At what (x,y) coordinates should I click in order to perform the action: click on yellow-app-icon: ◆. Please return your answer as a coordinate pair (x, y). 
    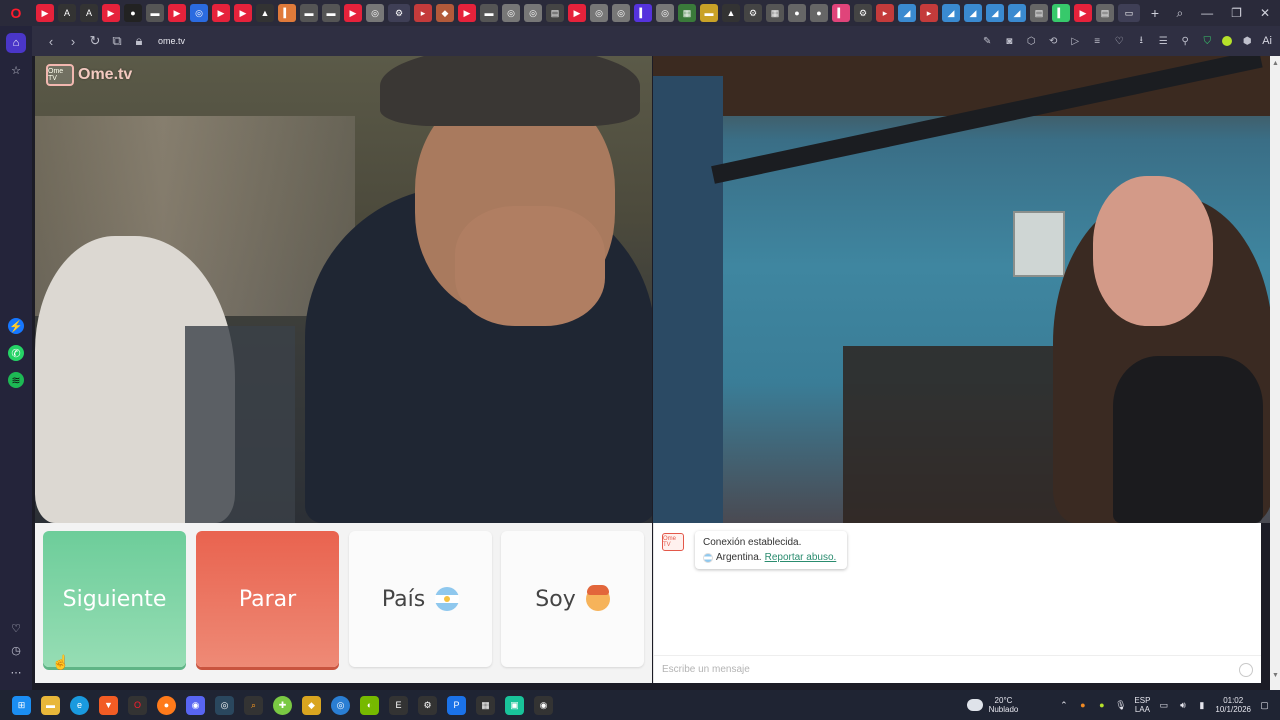
    Looking at the image, I should click on (311, 705).